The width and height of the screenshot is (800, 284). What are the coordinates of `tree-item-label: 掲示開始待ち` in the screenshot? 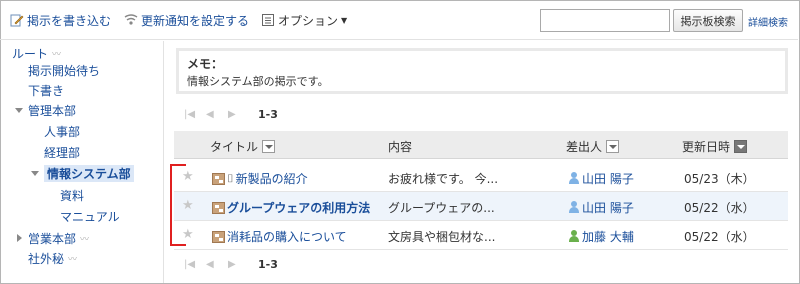 It's located at (64, 70).